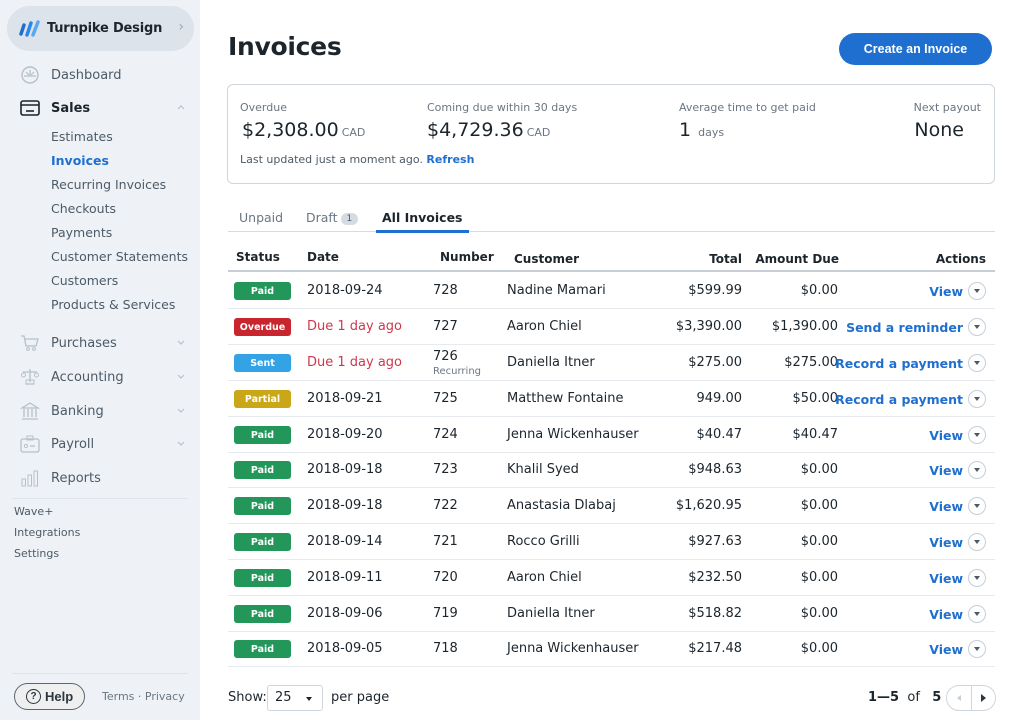 The height and width of the screenshot is (720, 1024). I want to click on invoice-date: 2018-09-21, so click(345, 398).